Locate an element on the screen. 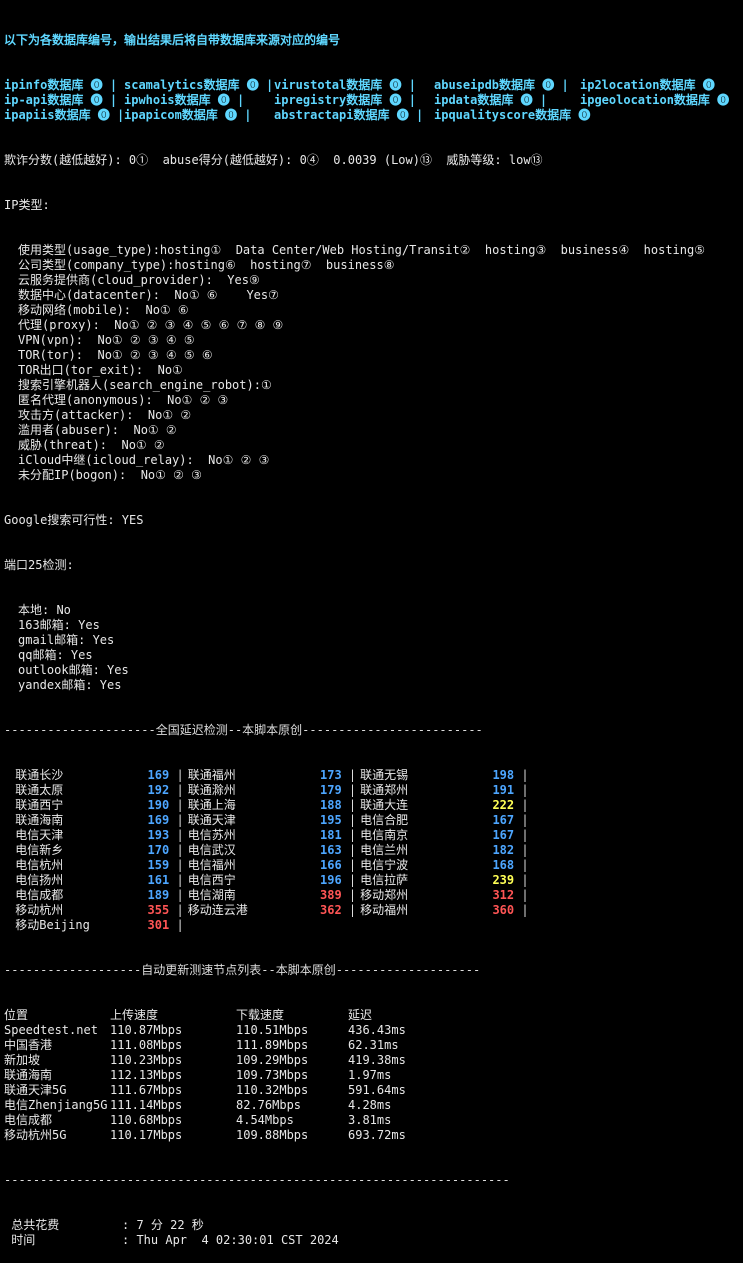 This screenshot has width=743, height=1263. google-line: Google搜索可行性: YES is located at coordinates (74, 520).